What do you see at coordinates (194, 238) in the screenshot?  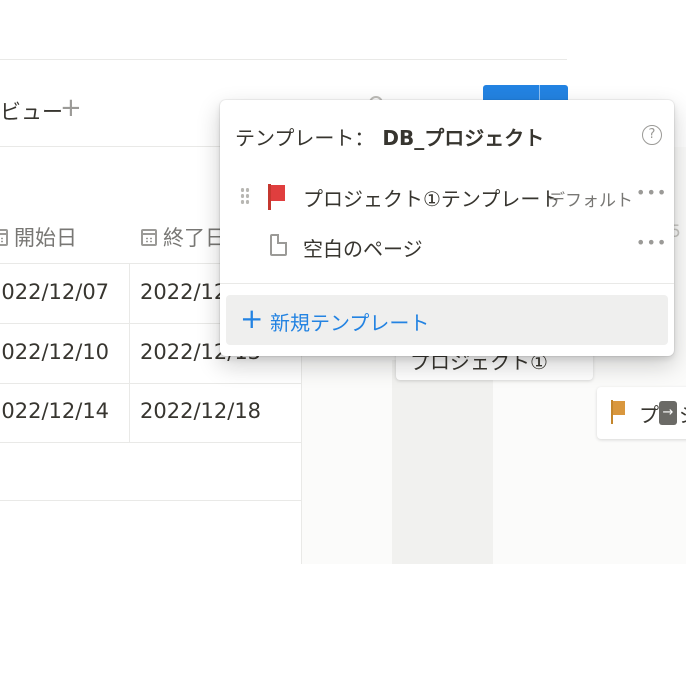 I see `column-header-end-label: 終了日` at bounding box center [194, 238].